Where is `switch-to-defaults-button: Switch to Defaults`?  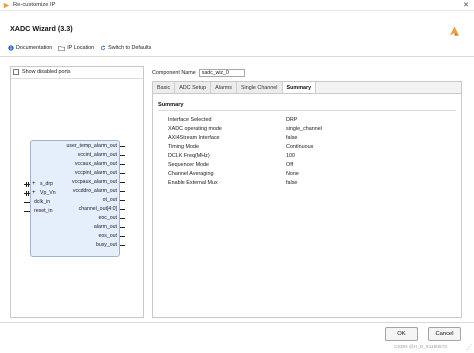
switch-to-defaults-button: Switch to Defaults is located at coordinates (125, 48).